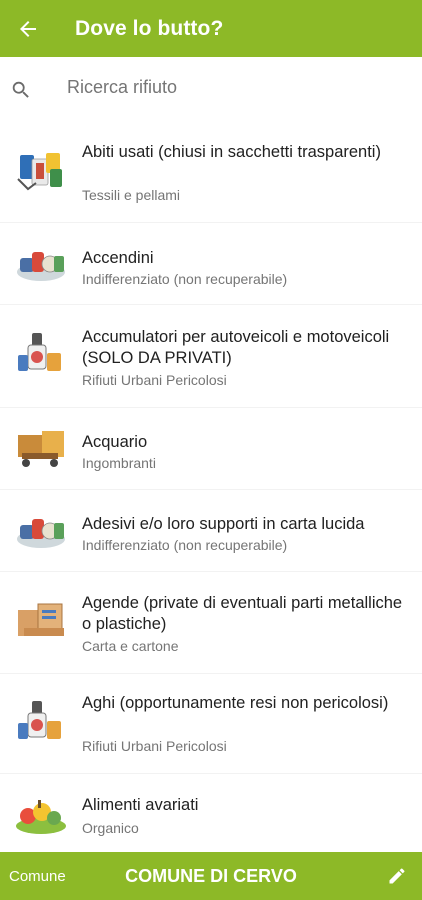  What do you see at coordinates (211, 448) in the screenshot?
I see `list-item: Acquario Ingombranti` at bounding box center [211, 448].